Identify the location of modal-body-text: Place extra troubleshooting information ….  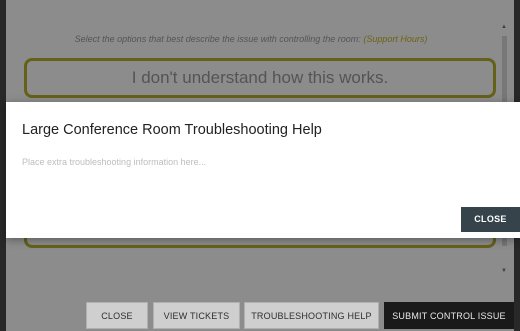
(114, 162).